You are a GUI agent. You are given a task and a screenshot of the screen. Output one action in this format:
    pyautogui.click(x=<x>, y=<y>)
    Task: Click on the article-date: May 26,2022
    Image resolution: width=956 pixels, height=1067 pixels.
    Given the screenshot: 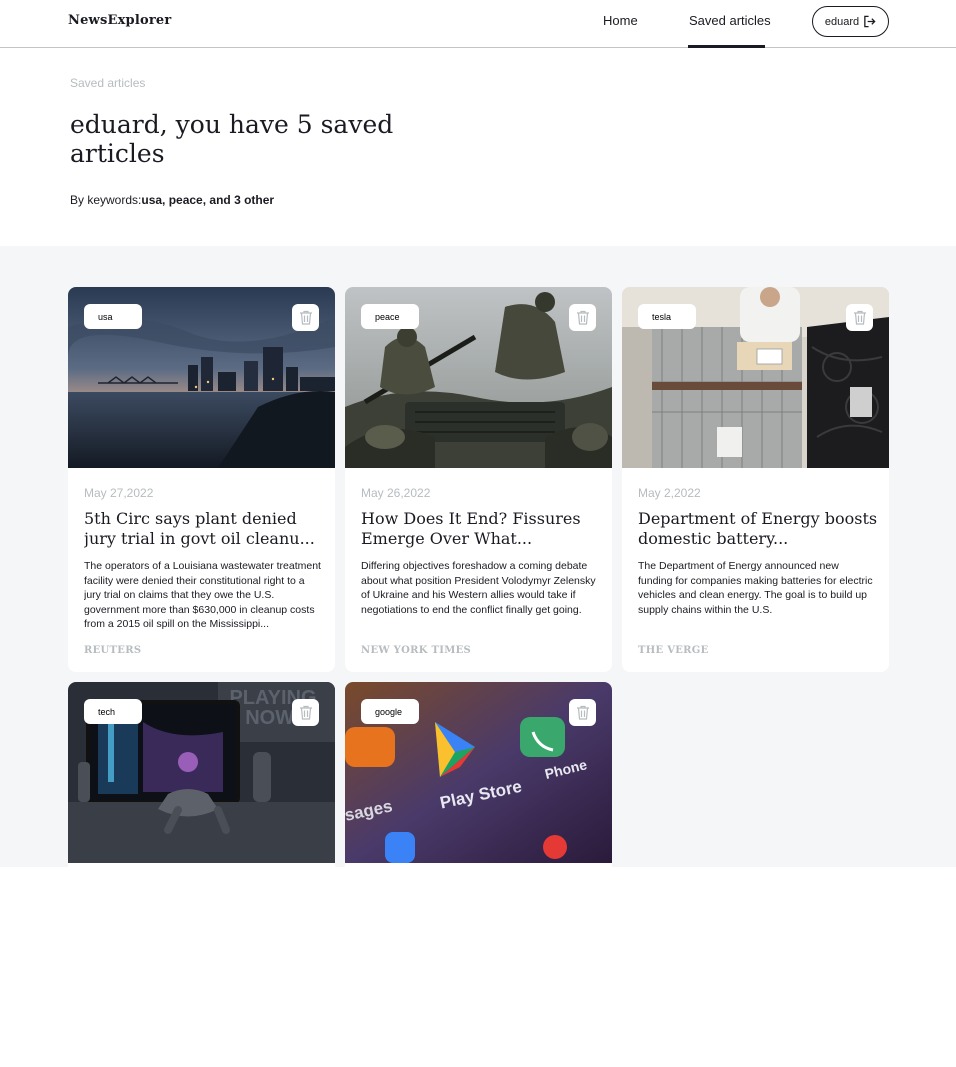 What is the action you would take?
    pyautogui.click(x=396, y=493)
    